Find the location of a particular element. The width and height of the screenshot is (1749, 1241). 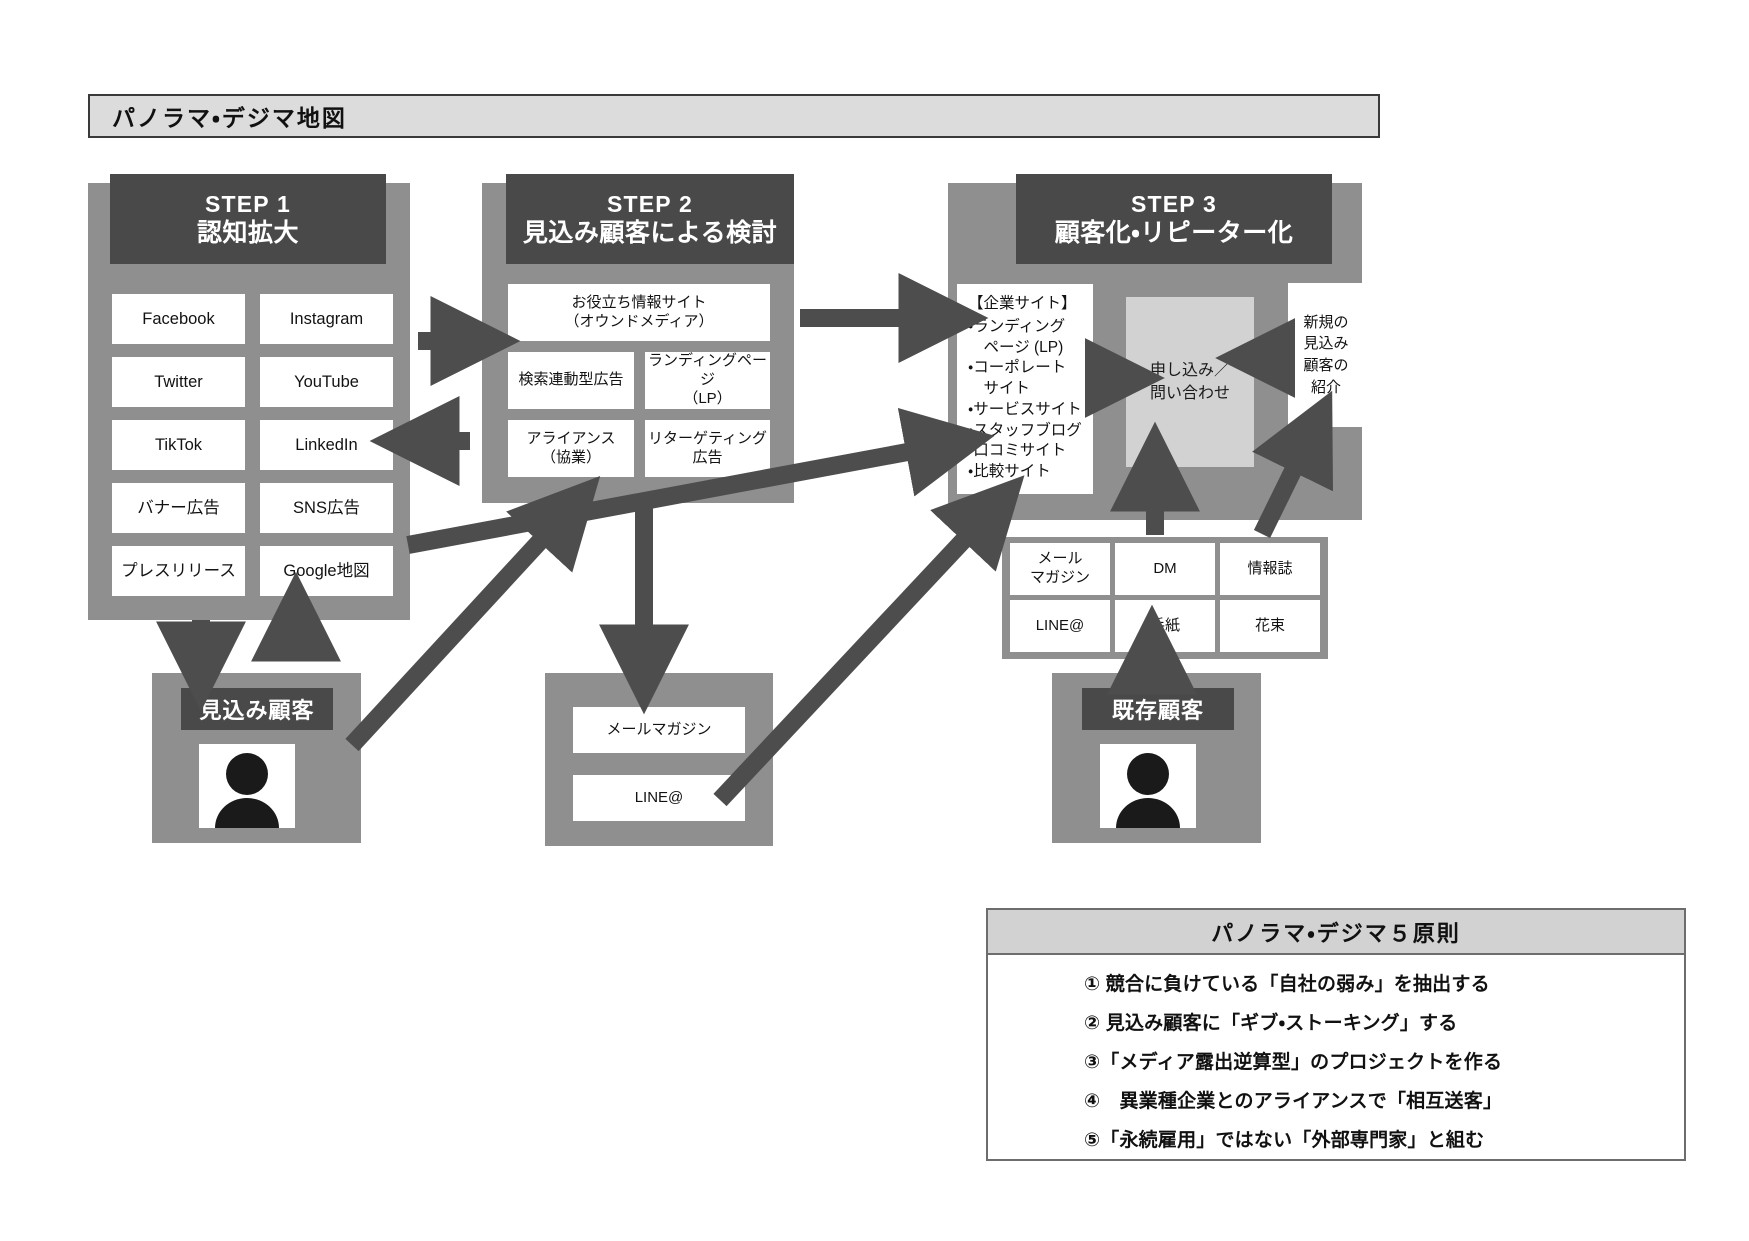

step2-item-landing-page: ランディングページ （LP） is located at coordinates (707, 380).